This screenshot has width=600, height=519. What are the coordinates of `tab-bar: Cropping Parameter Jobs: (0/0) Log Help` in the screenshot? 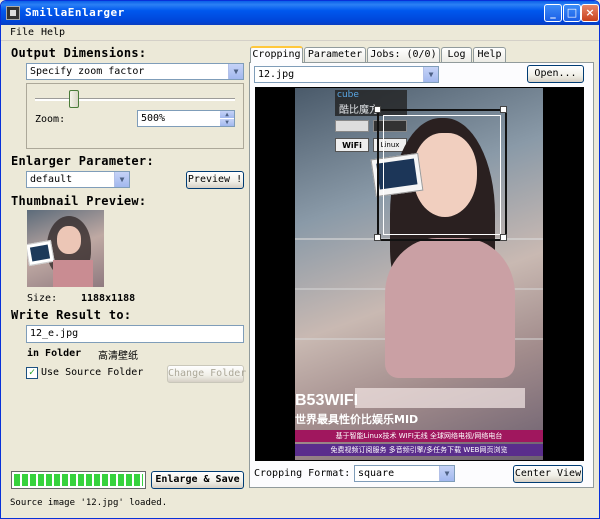 It's located at (422, 54).